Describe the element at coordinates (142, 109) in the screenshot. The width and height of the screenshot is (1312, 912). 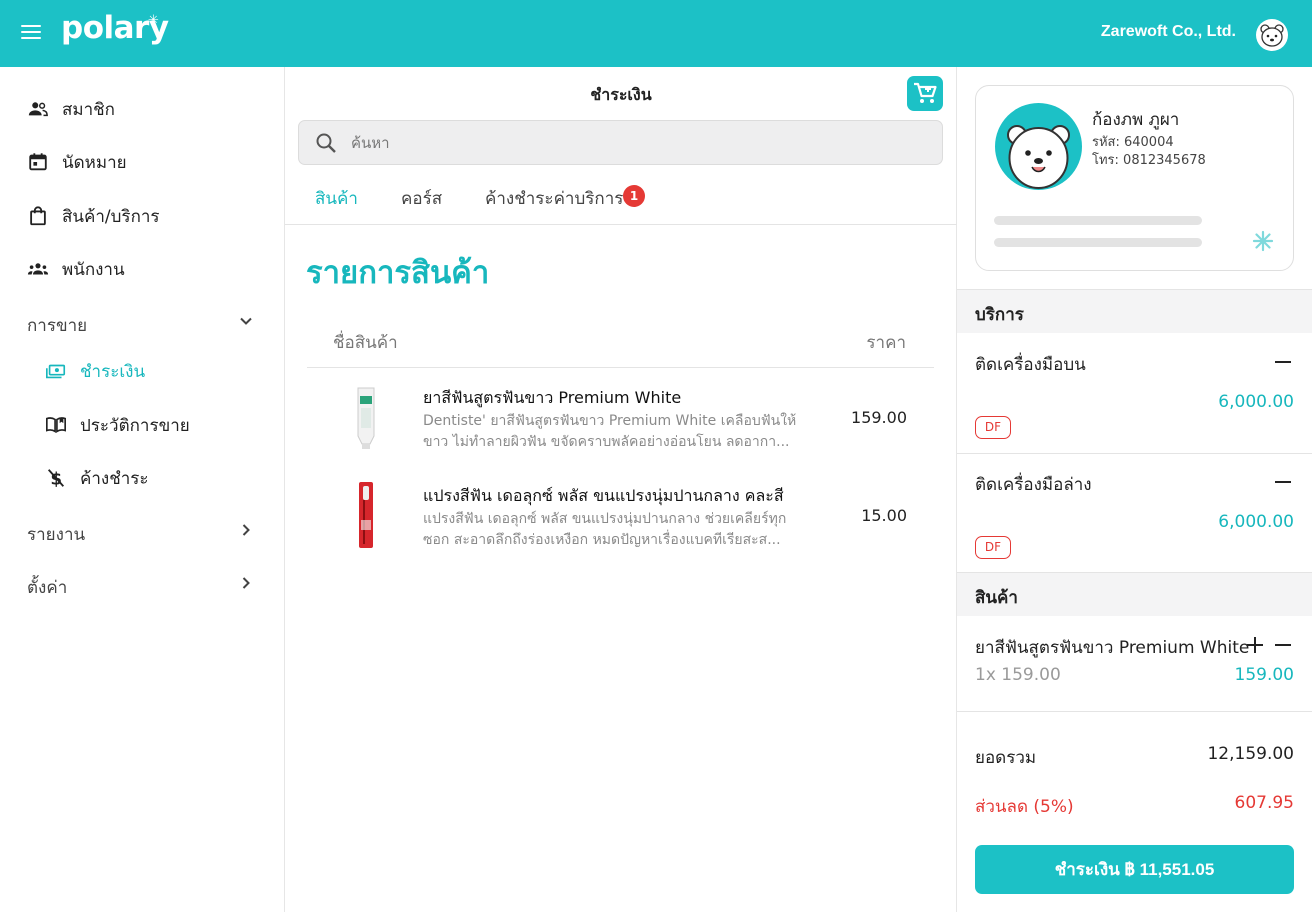
I see `sidebar-item-members: สมาชิก` at that location.